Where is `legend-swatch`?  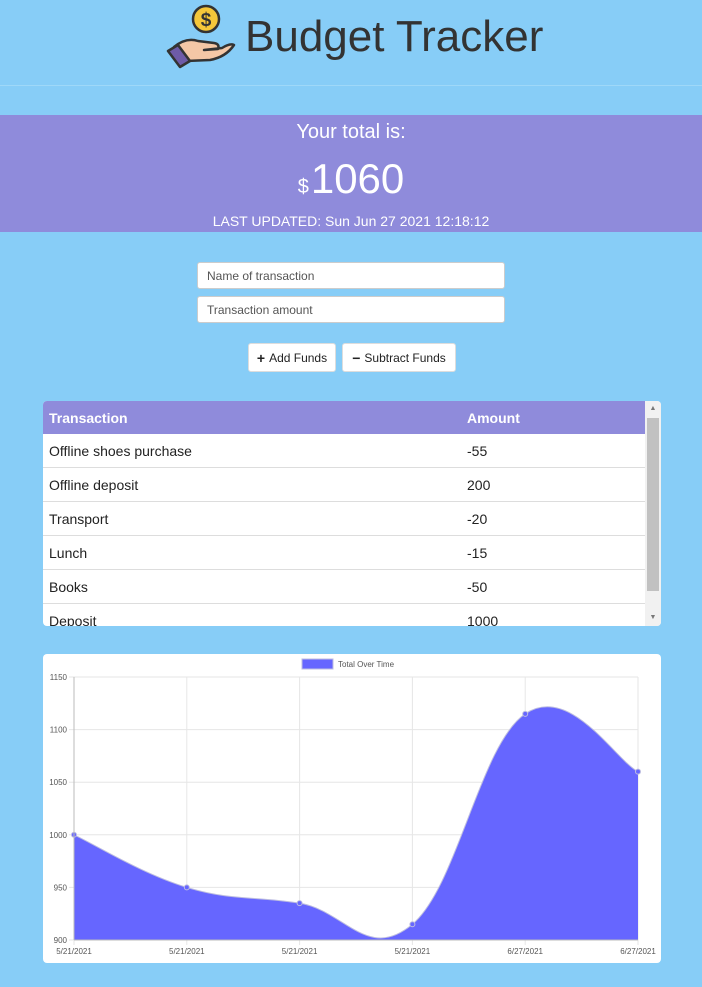
legend-swatch is located at coordinates (317, 664).